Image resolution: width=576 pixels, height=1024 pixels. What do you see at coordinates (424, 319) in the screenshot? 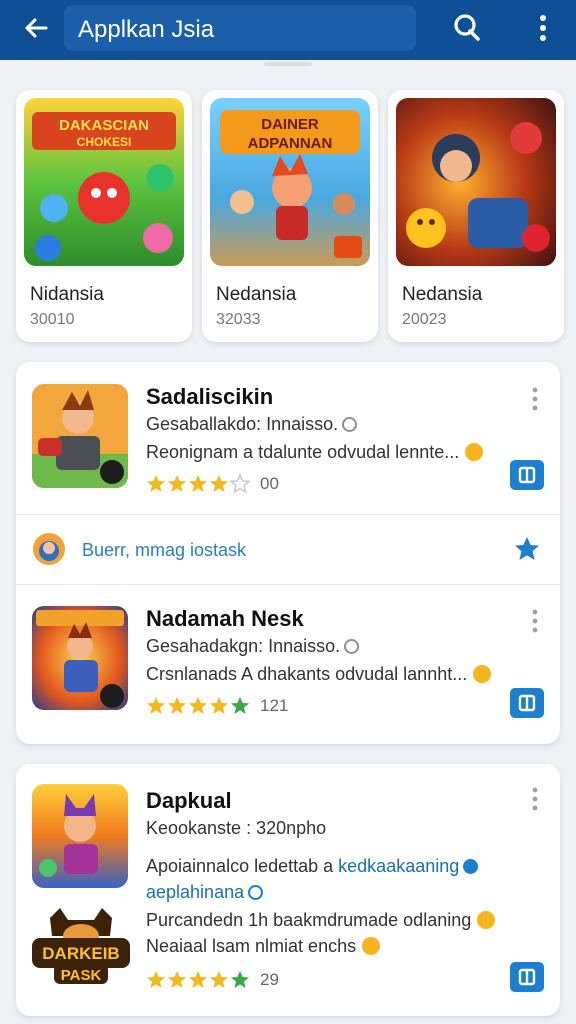
I see `app-count: 20023` at bounding box center [424, 319].